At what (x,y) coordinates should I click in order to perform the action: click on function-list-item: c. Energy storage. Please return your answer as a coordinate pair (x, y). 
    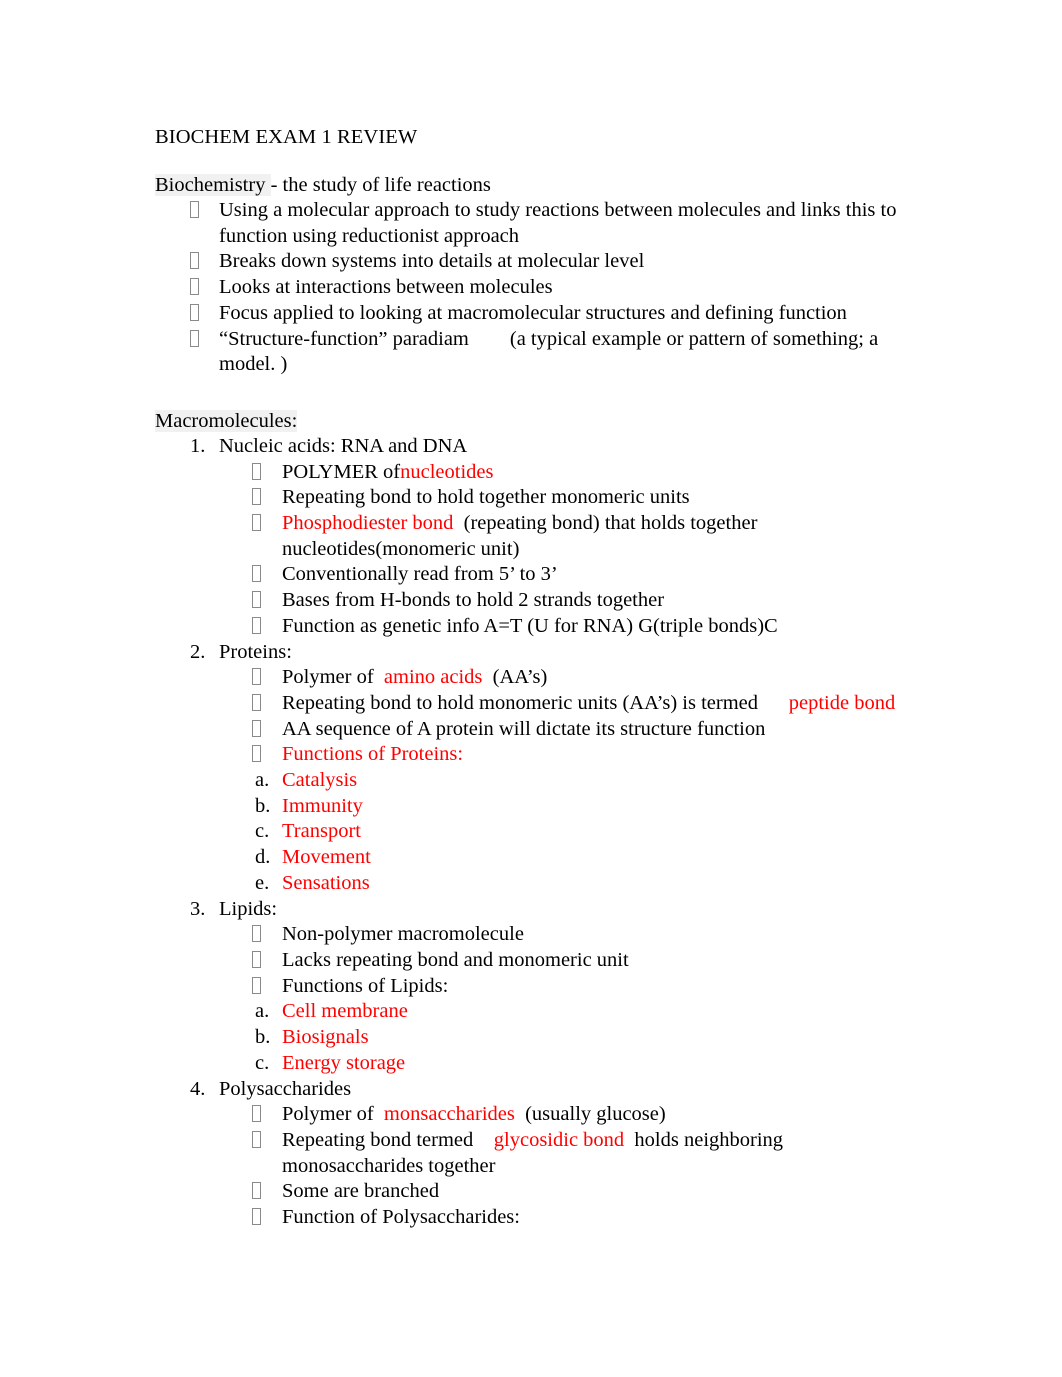
    Looking at the image, I should click on (535, 1064).